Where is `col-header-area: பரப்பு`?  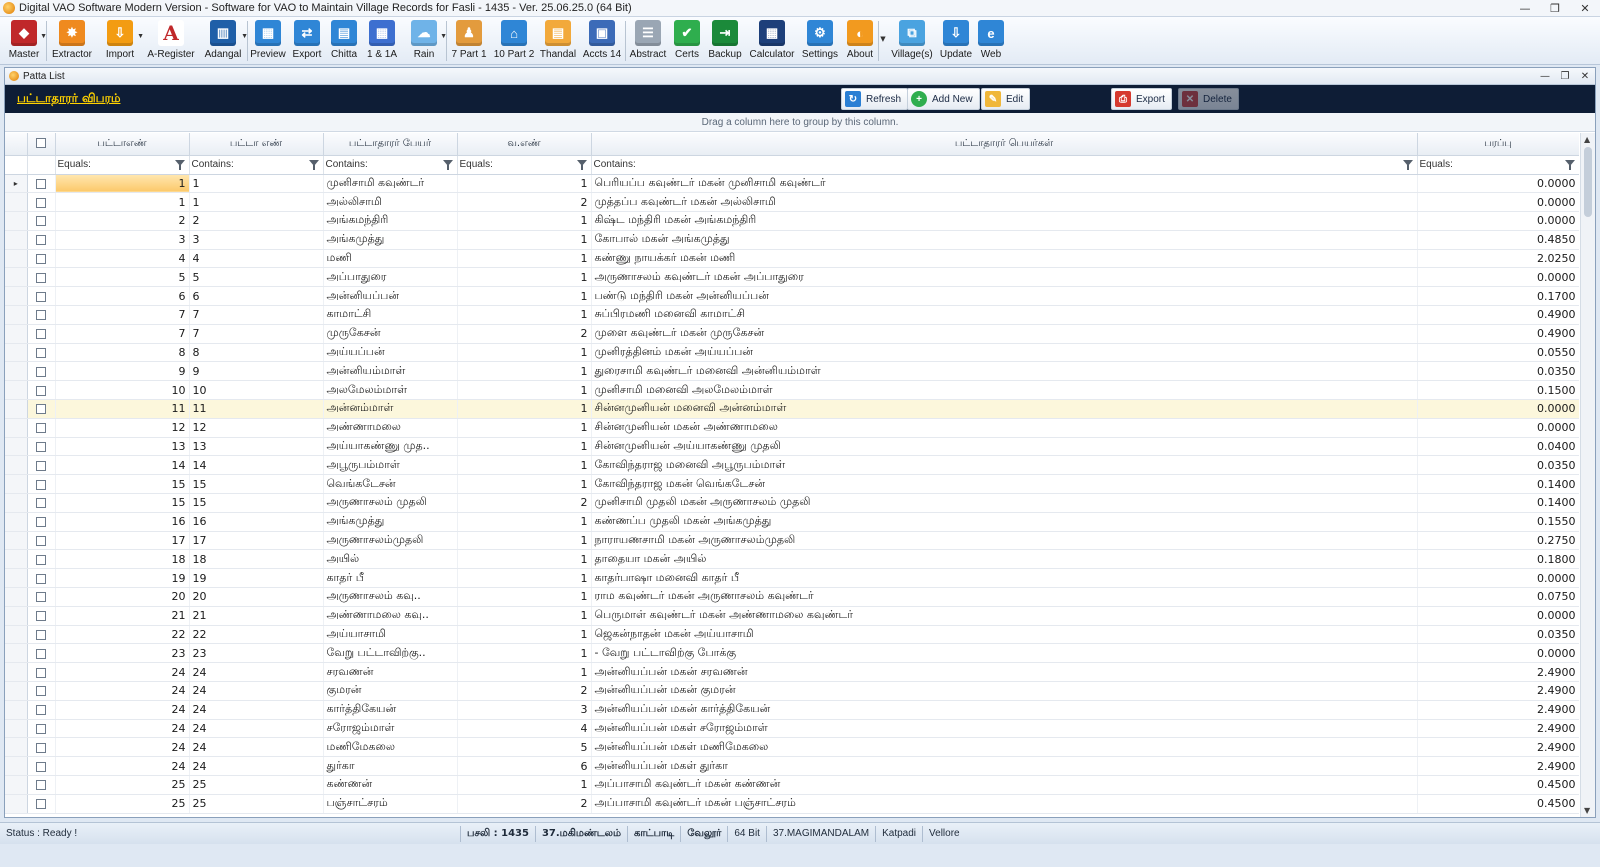 col-header-area: பரப்பு is located at coordinates (1498, 144).